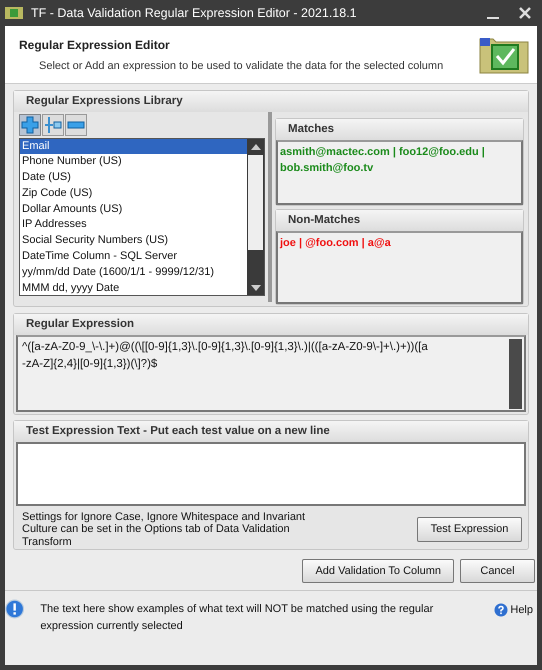  I want to click on panel-title: Non-Matches, so click(399, 220).